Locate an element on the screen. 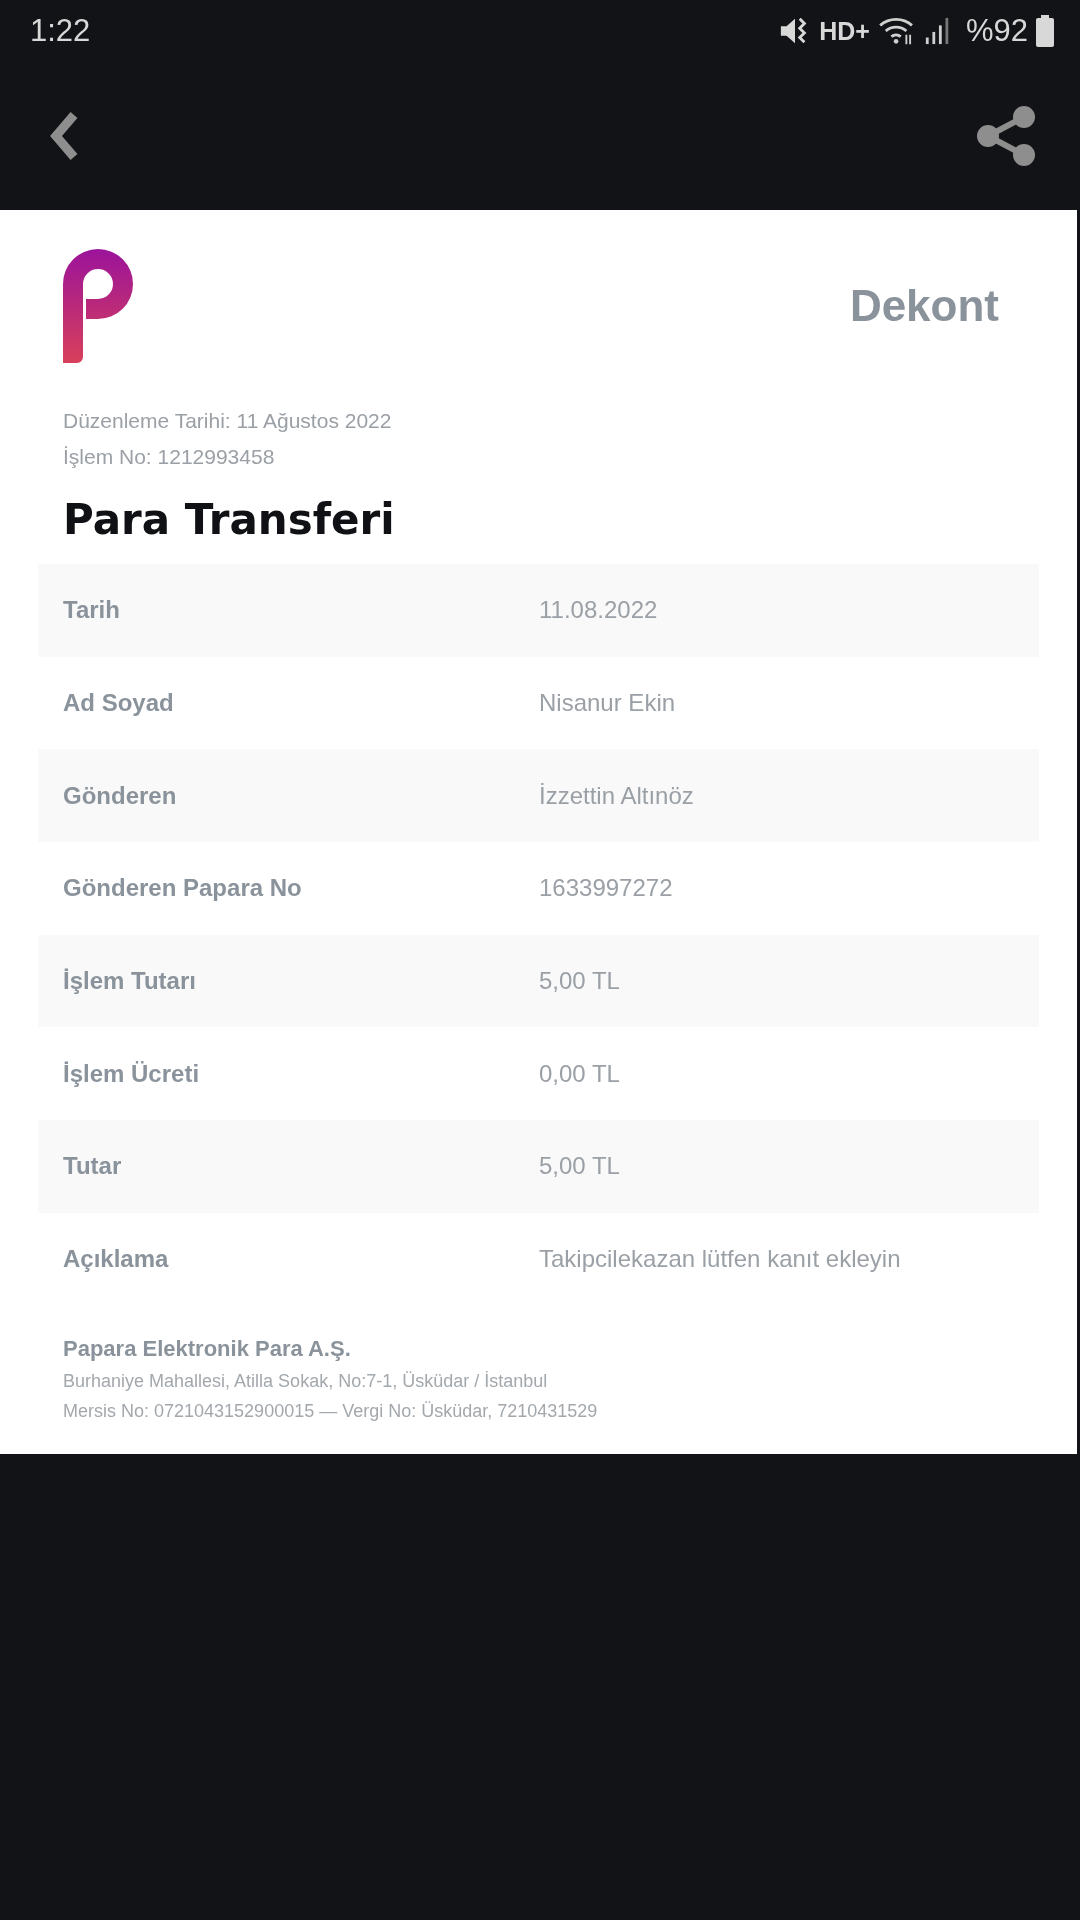 The image size is (1080, 1920). document-title: Dekont is located at coordinates (924, 305).